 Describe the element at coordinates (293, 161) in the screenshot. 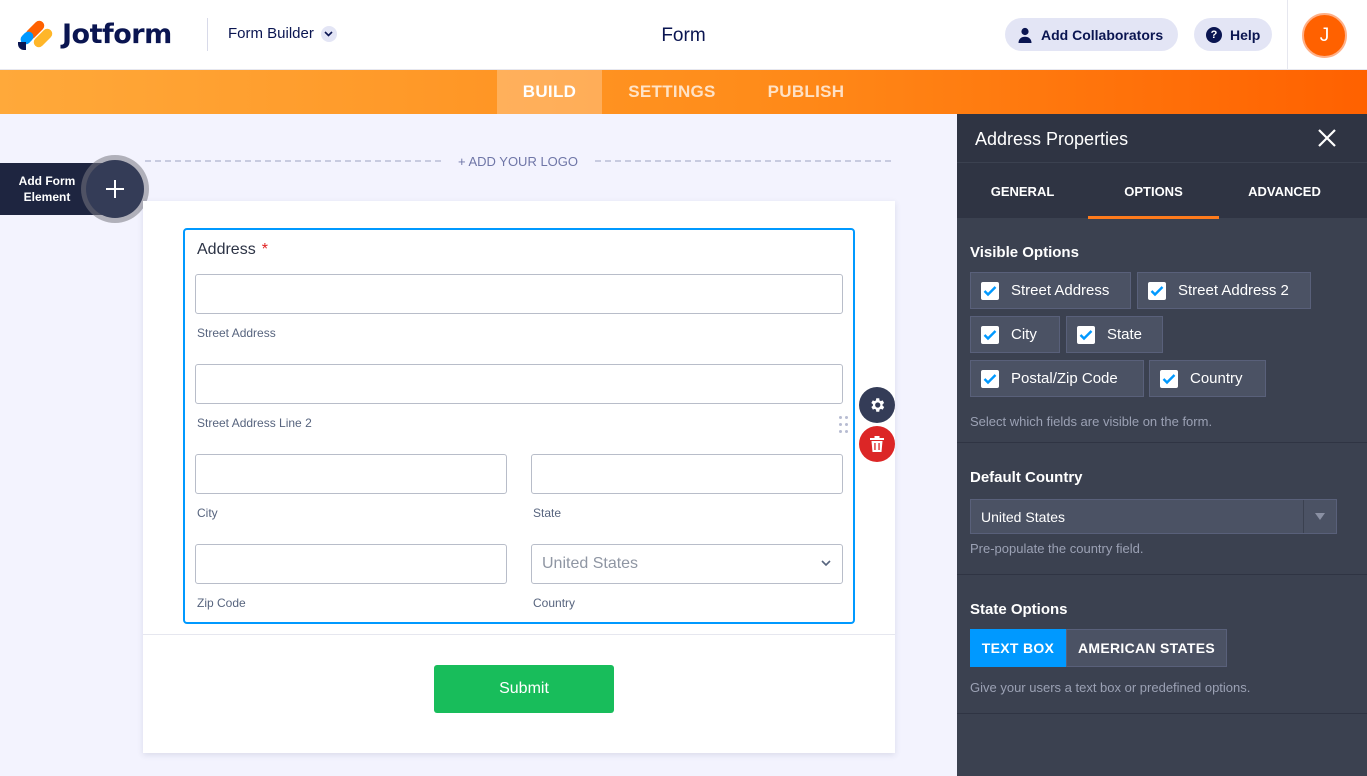

I see `logo-divider-left` at that location.